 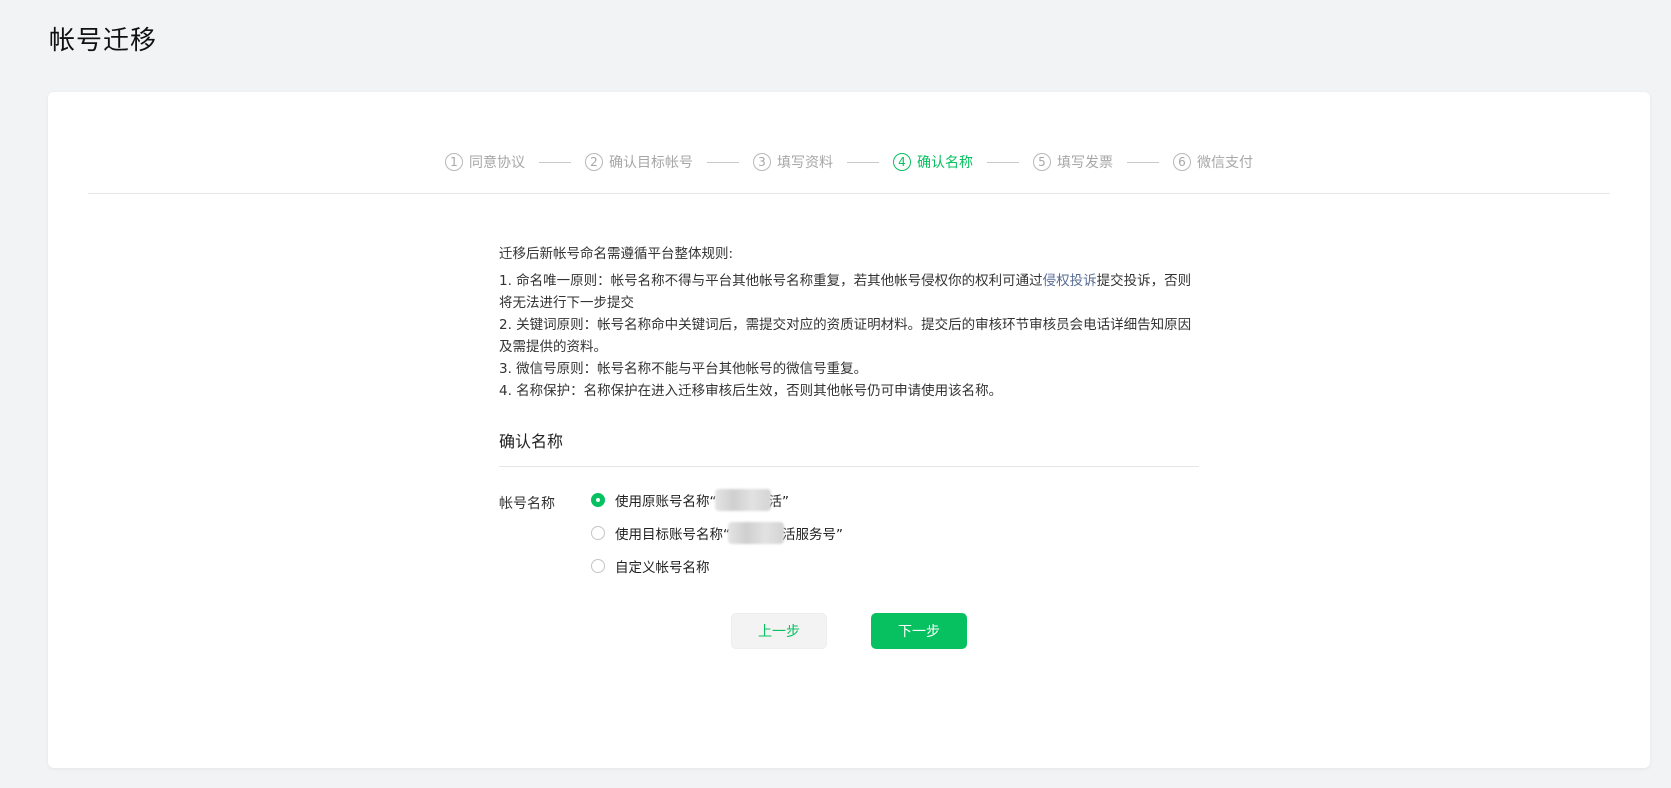 What do you see at coordinates (1085, 163) in the screenshot?
I see `step-label: 填写发票` at bounding box center [1085, 163].